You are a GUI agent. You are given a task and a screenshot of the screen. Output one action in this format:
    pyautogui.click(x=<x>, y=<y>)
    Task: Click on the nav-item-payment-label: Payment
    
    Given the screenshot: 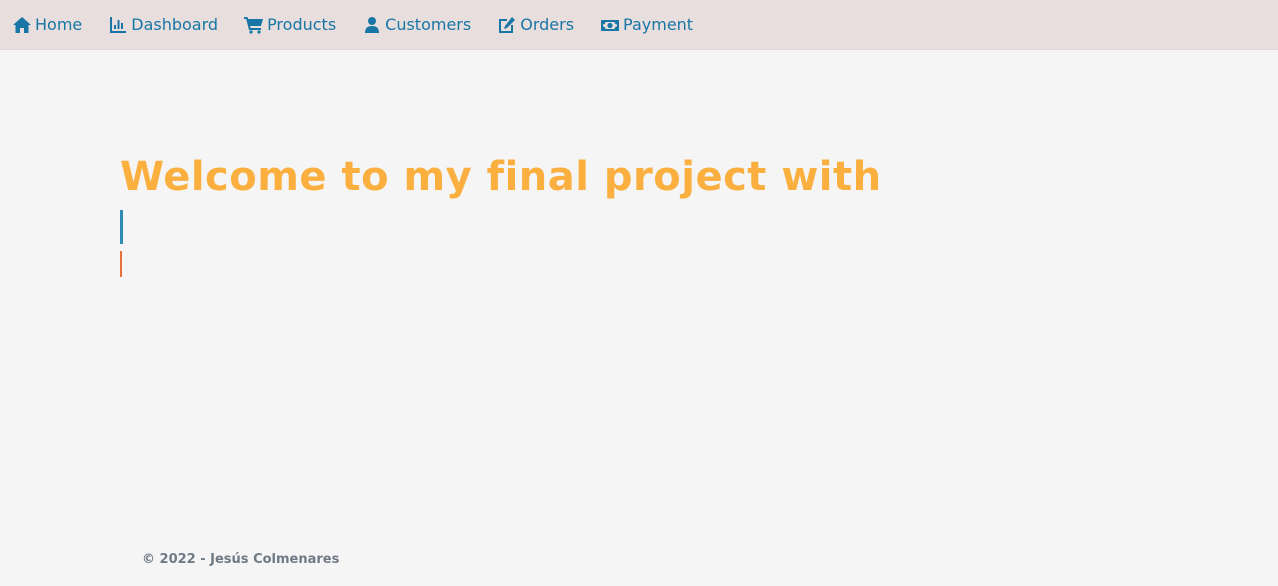 What is the action you would take?
    pyautogui.click(x=658, y=24)
    